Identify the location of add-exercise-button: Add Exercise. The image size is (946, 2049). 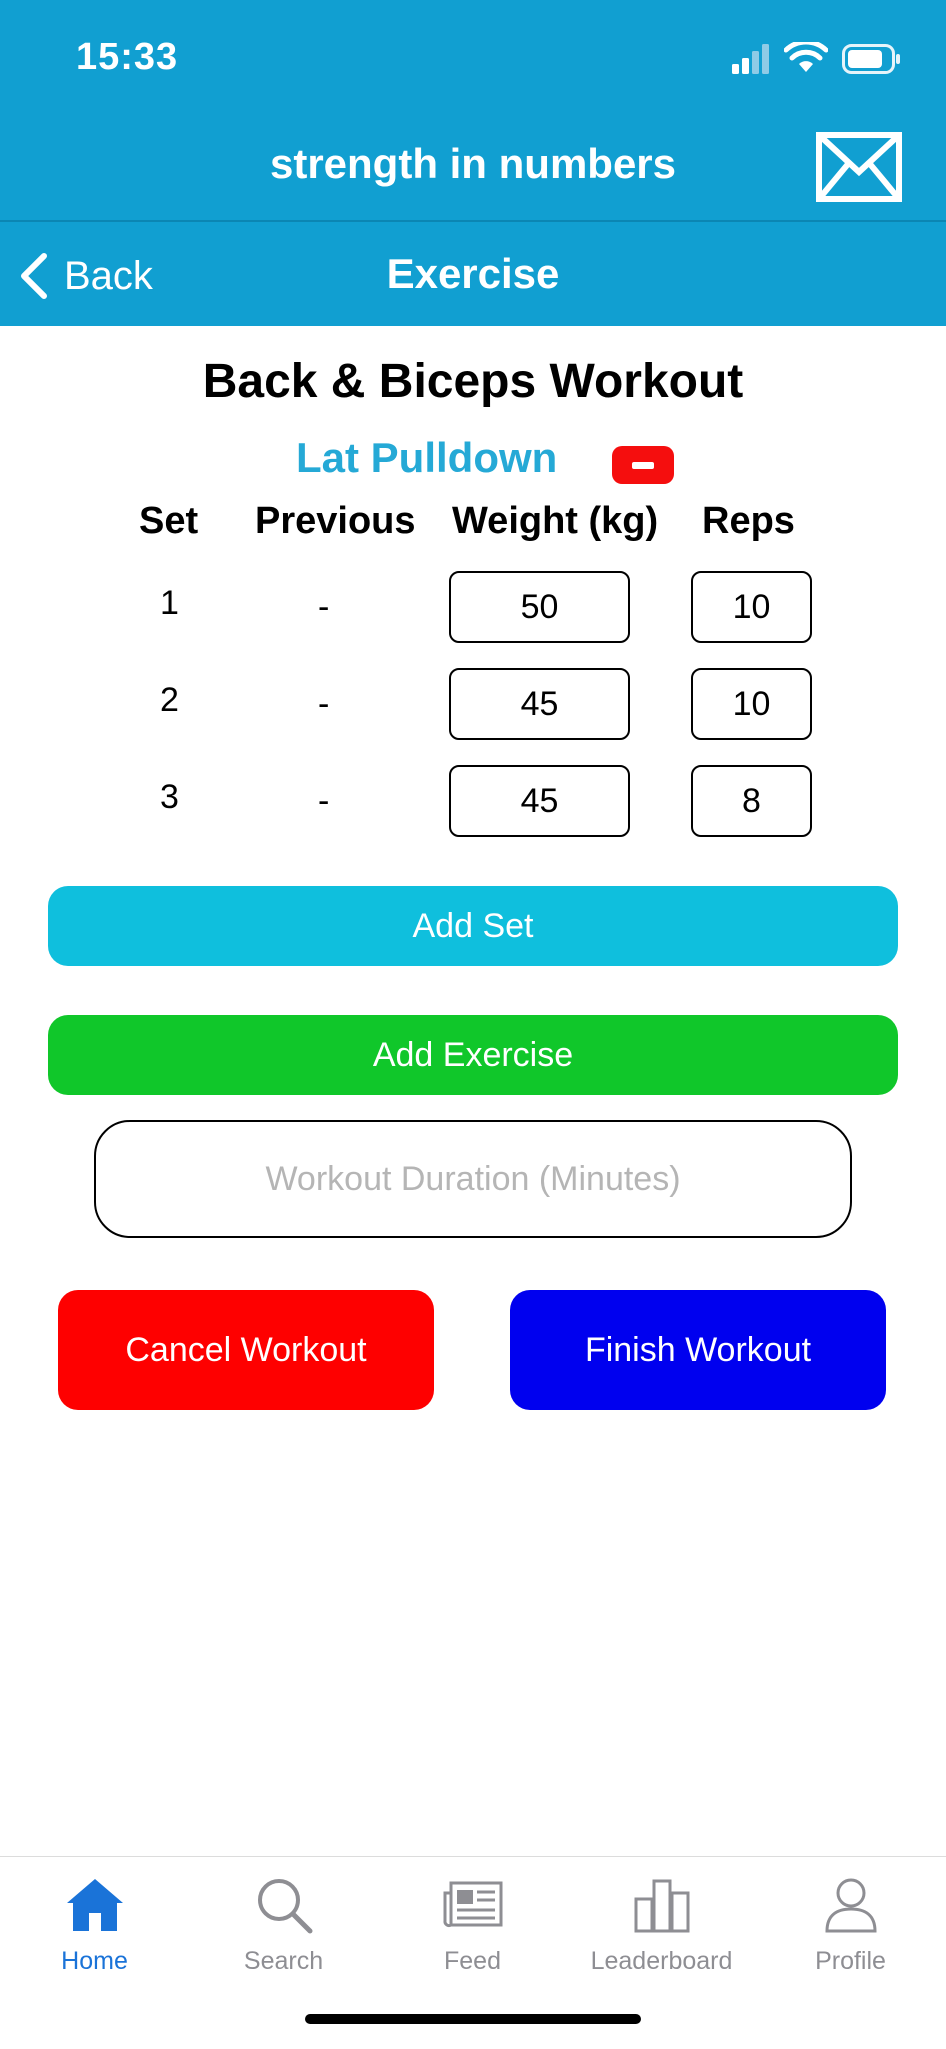
(473, 1055).